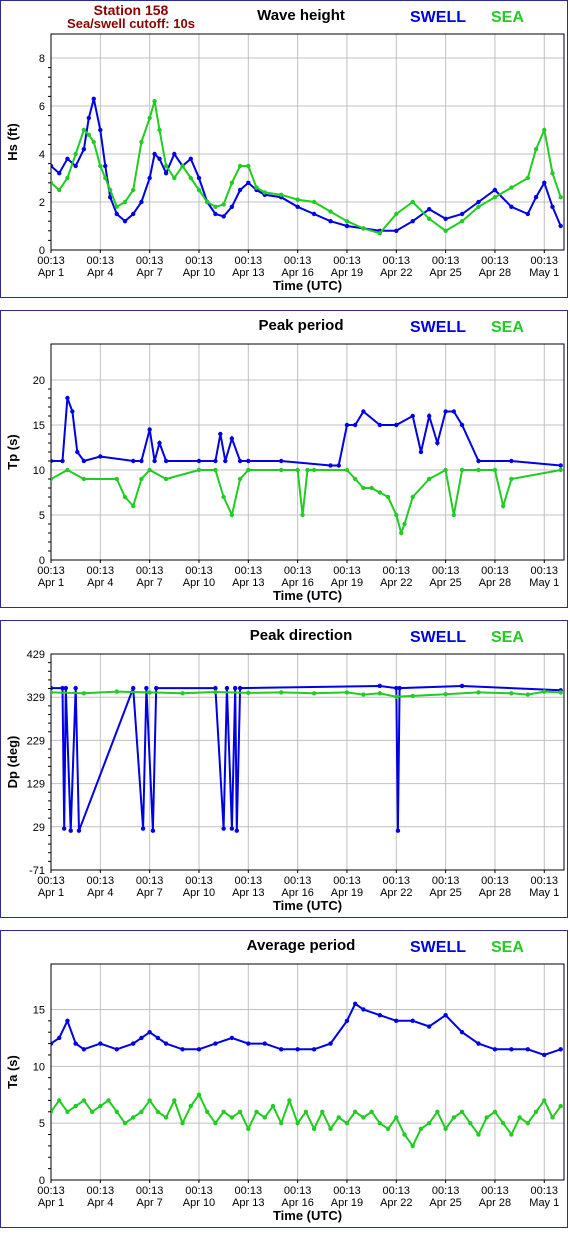  I want to click on series-line-sea, so click(306, 502).